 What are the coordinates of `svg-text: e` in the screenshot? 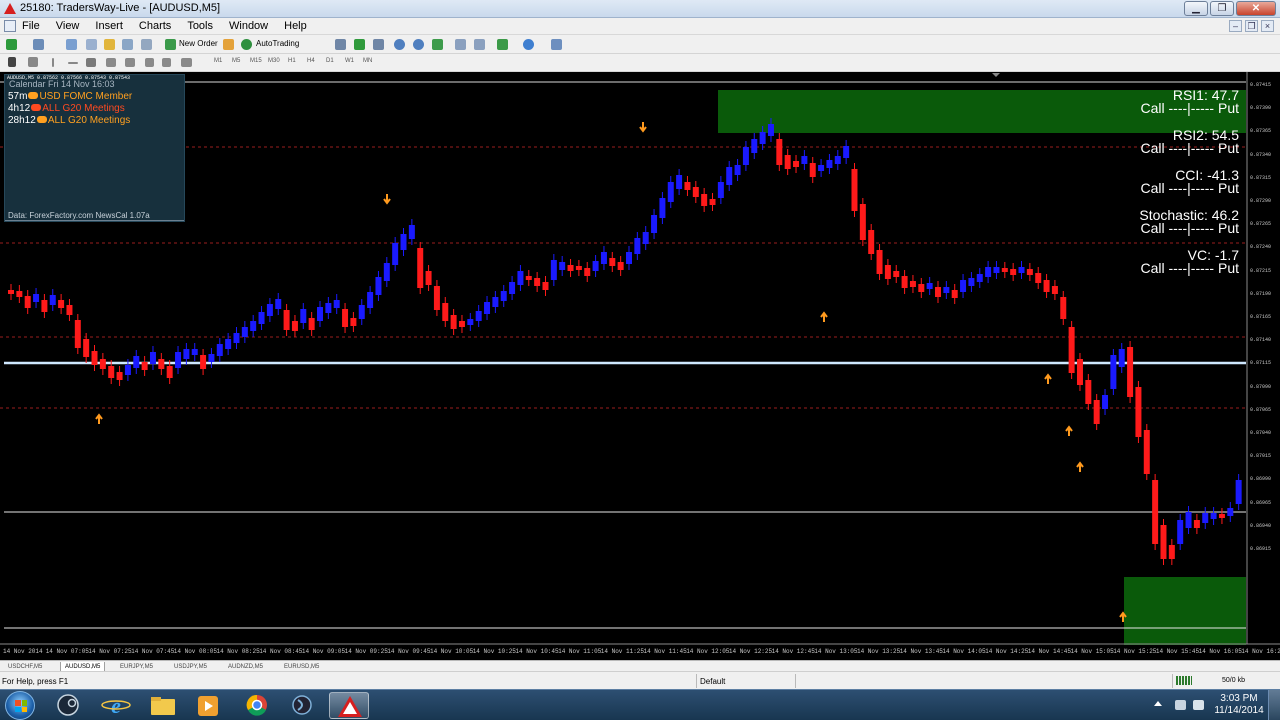 It's located at (116, 705).